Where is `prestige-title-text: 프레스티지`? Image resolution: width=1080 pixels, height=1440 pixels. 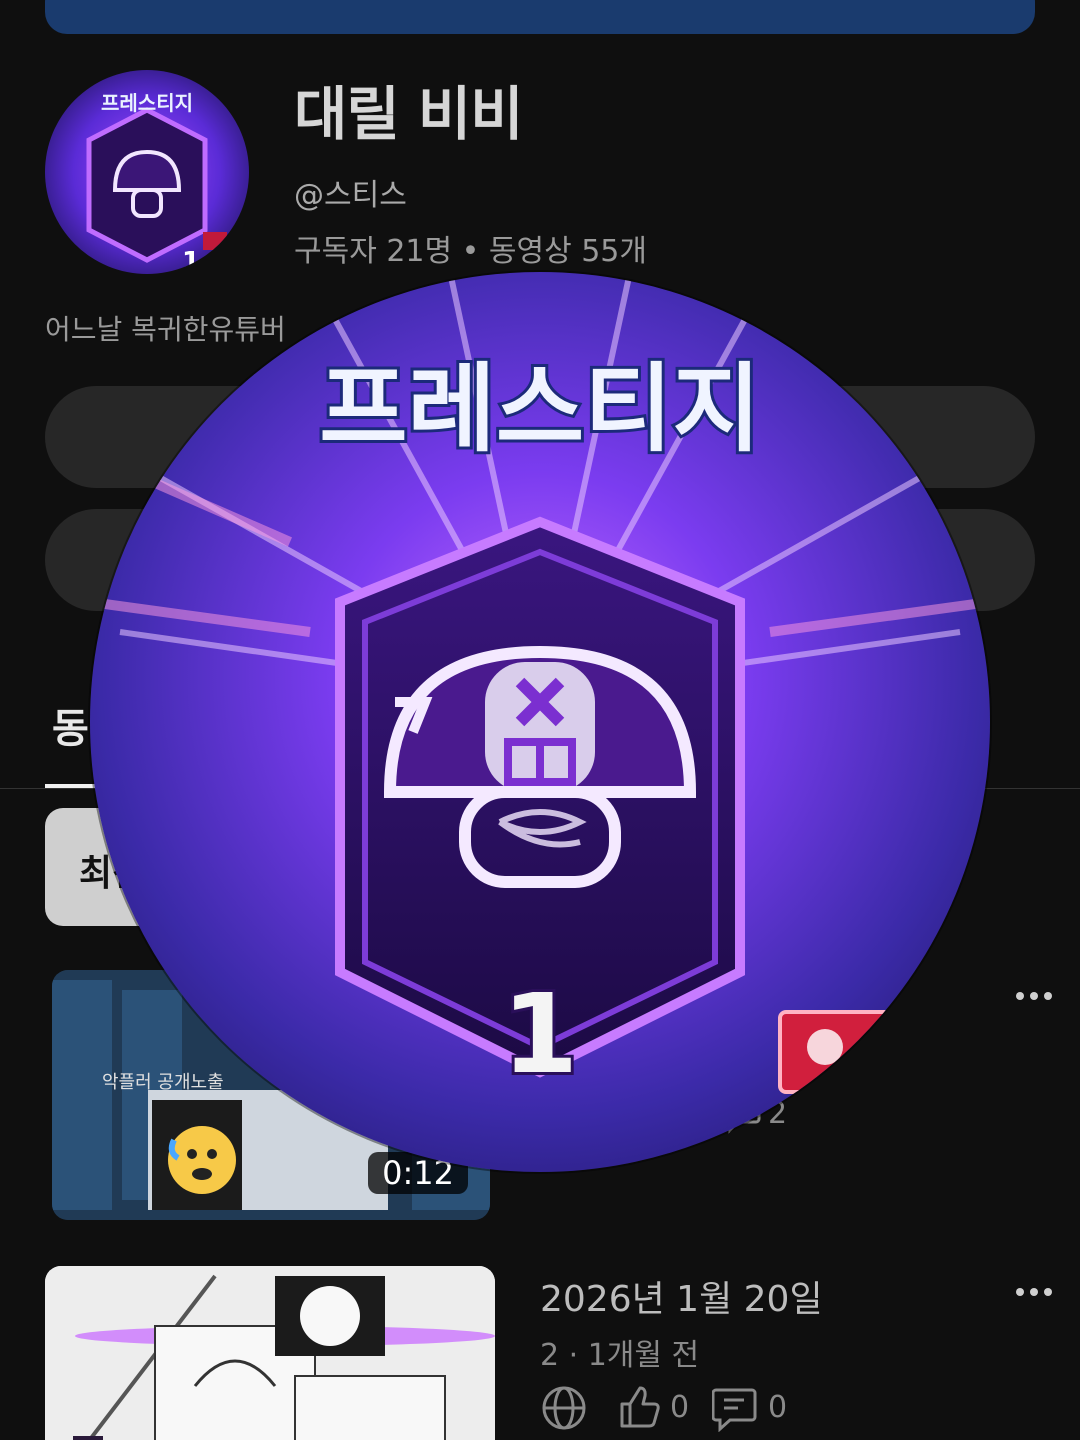
prestige-title-text: 프레스티지 is located at coordinates (540, 409).